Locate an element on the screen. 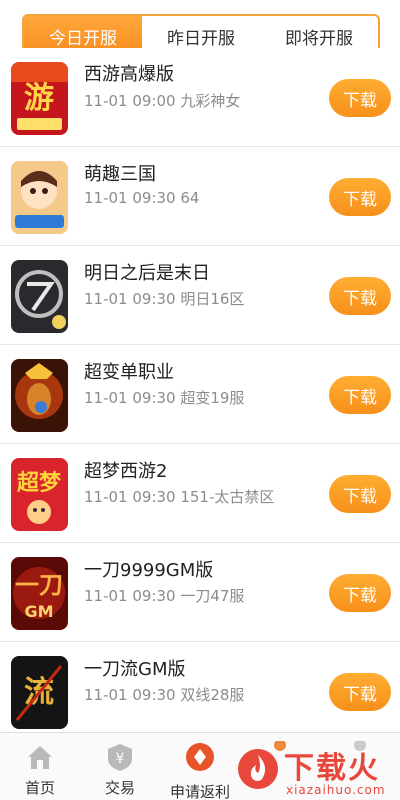  svg-text: GM is located at coordinates (38, 611).